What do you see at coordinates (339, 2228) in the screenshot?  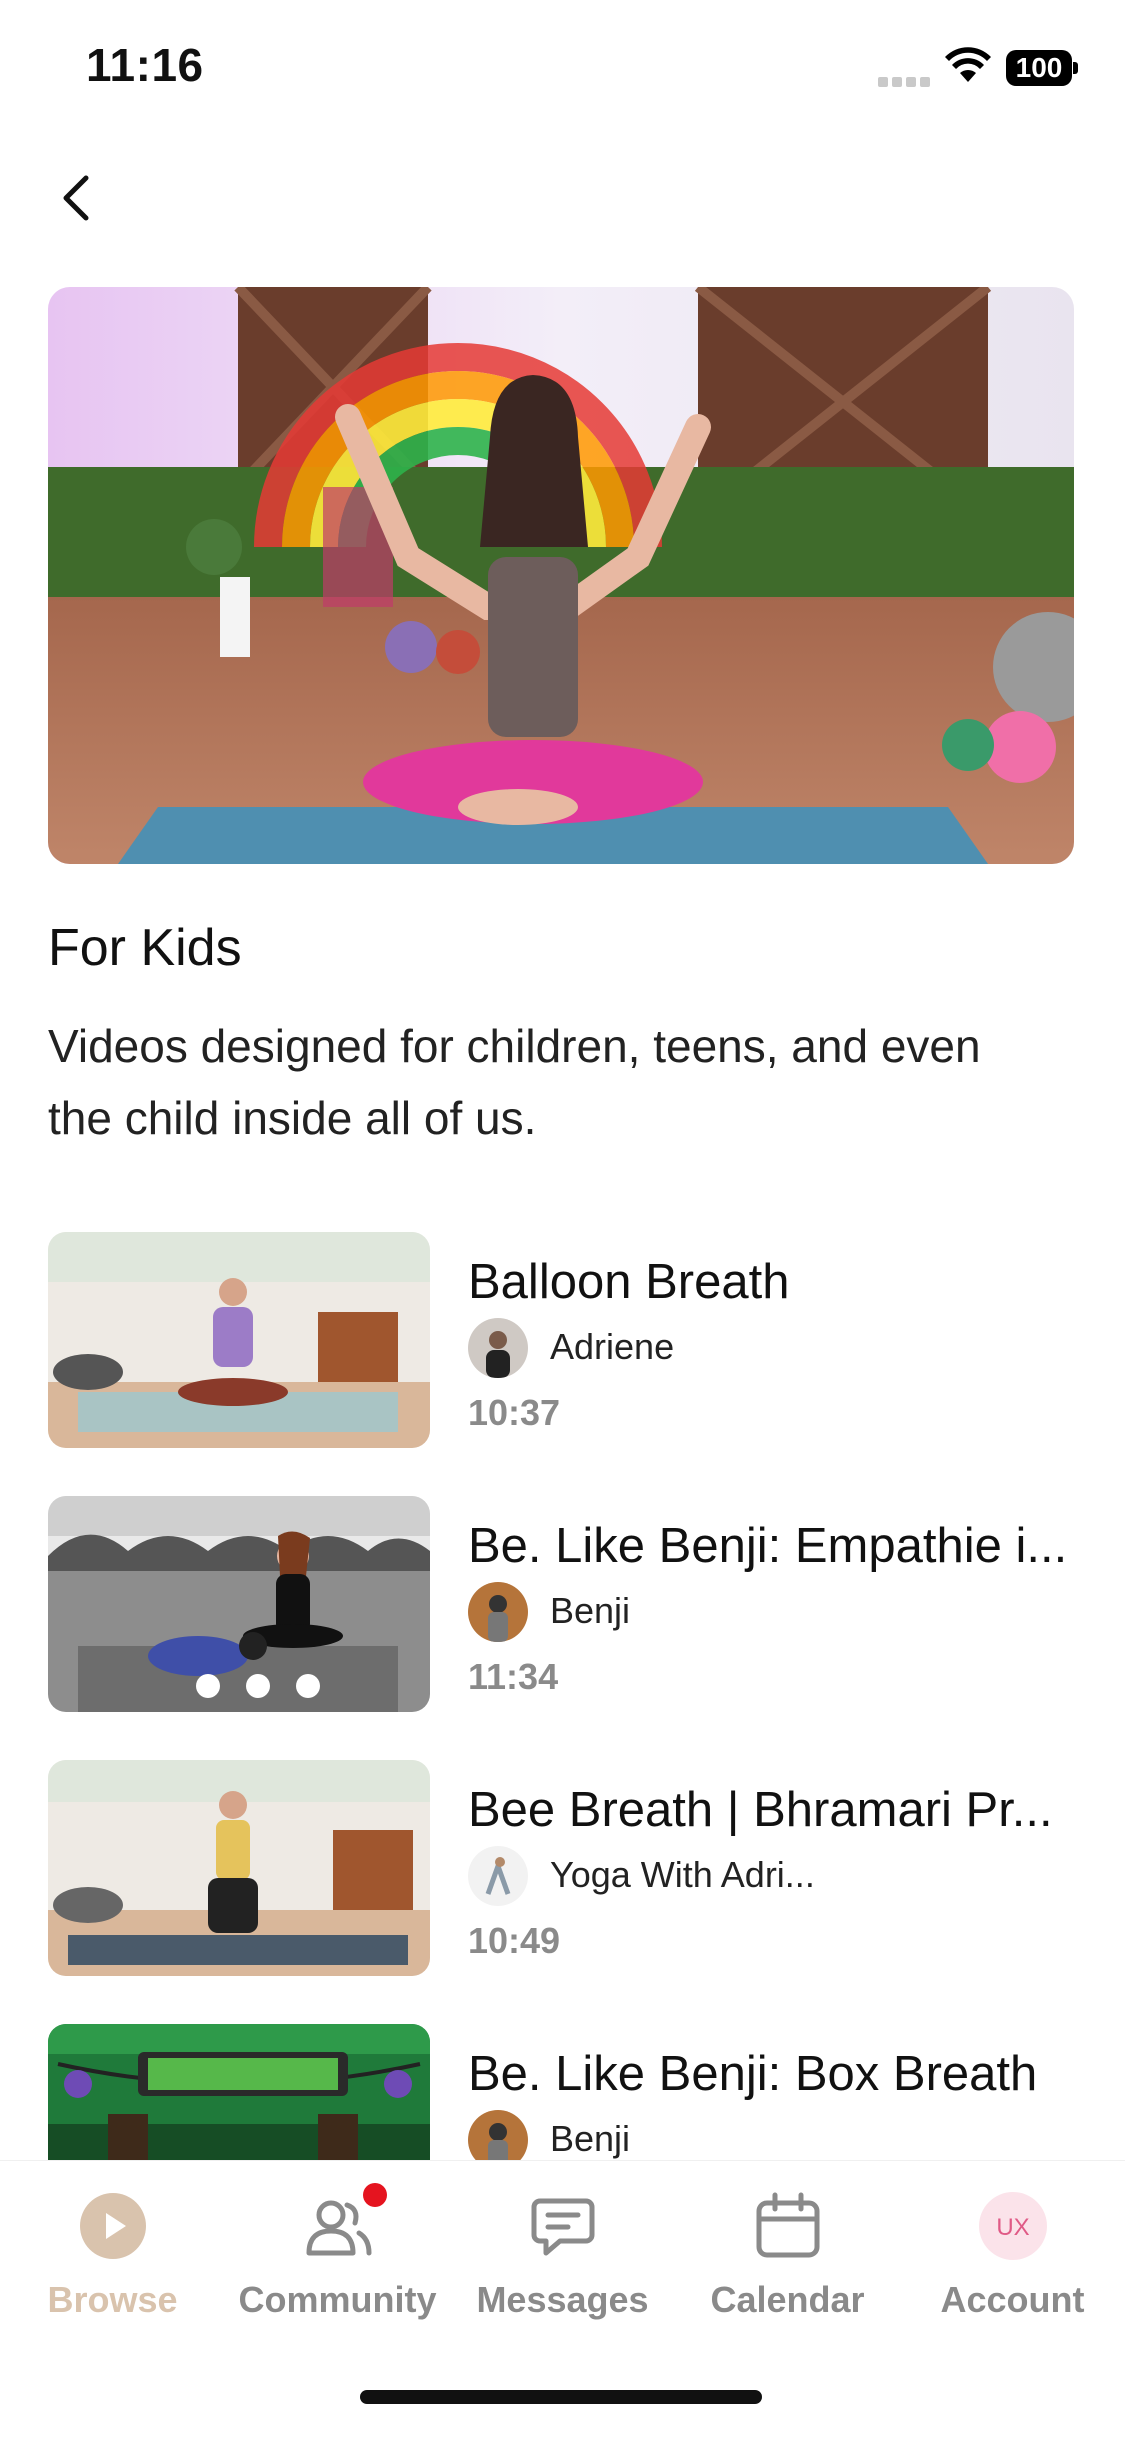 I see `people-icon` at bounding box center [339, 2228].